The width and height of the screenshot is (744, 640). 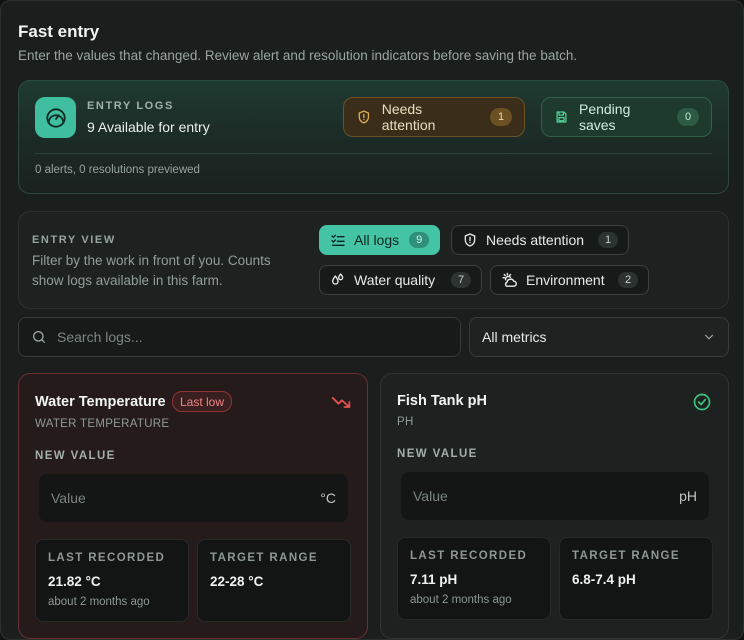 What do you see at coordinates (55, 117) in the screenshot?
I see `gauge-icon` at bounding box center [55, 117].